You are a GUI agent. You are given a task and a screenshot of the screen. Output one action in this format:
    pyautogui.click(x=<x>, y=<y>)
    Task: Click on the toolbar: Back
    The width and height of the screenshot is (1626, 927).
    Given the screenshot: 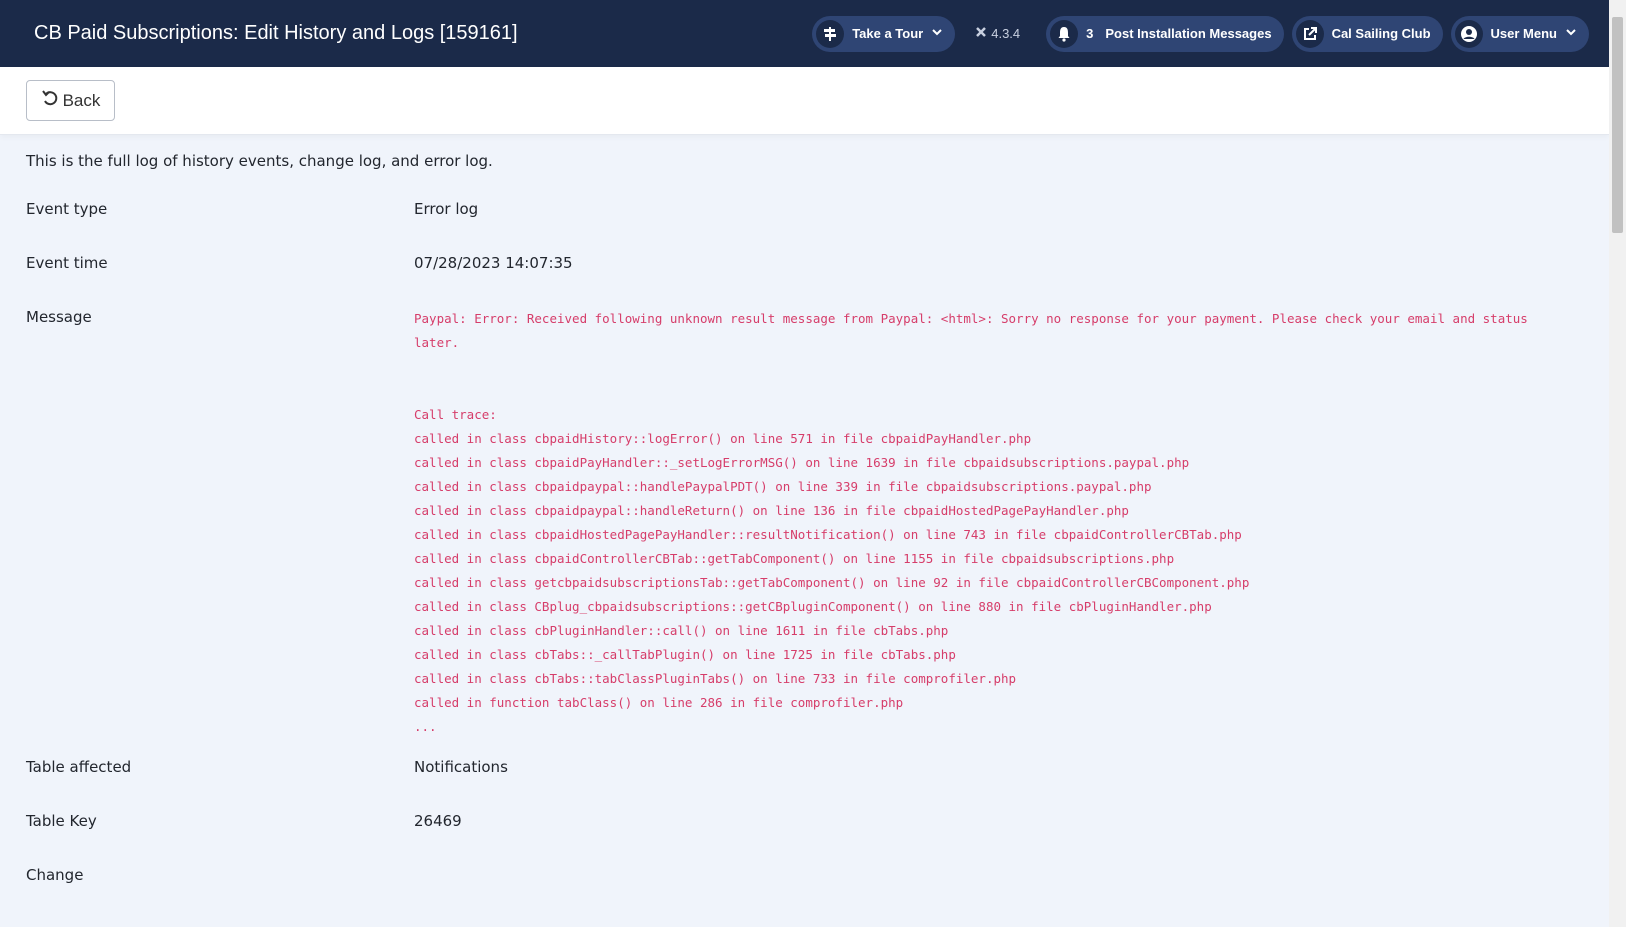 What is the action you would take?
    pyautogui.click(x=804, y=101)
    